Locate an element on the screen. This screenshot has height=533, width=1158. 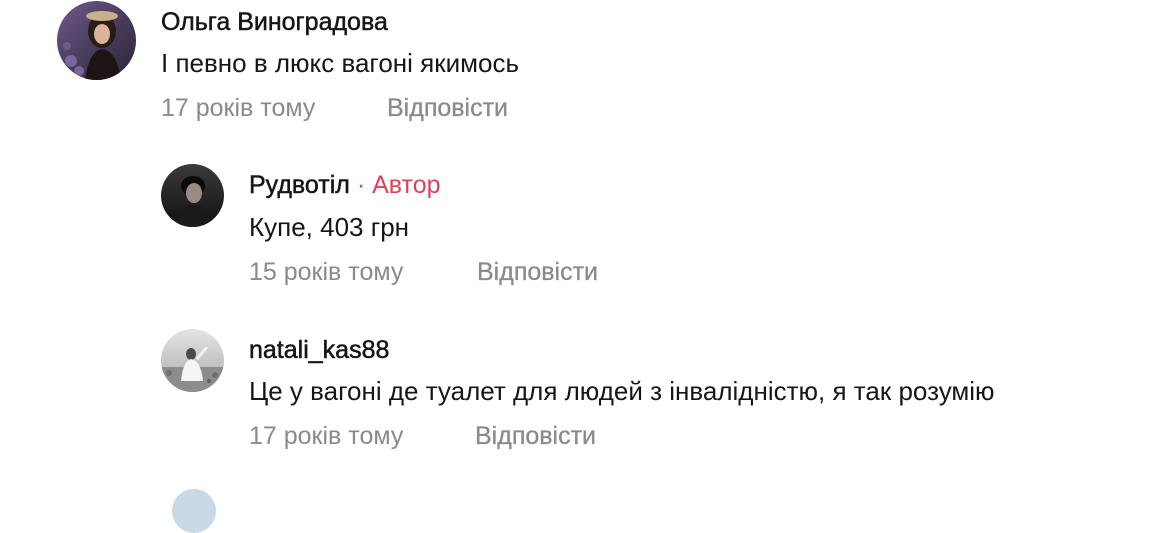
comment-text: Купе, 403 грн is located at coordinates (329, 227).